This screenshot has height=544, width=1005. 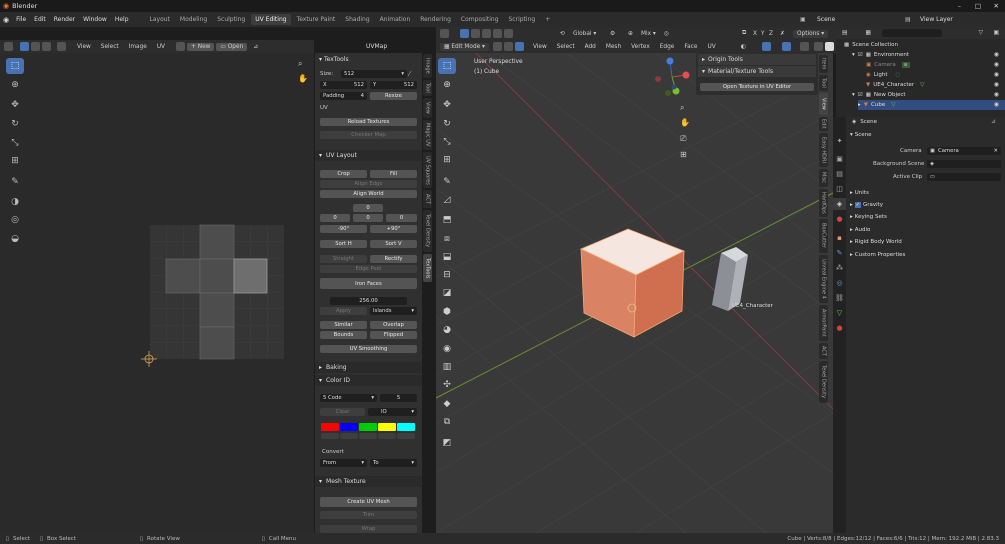 What do you see at coordinates (393, 85) in the screenshot?
I see `size-y-field: Y 512` at bounding box center [393, 85].